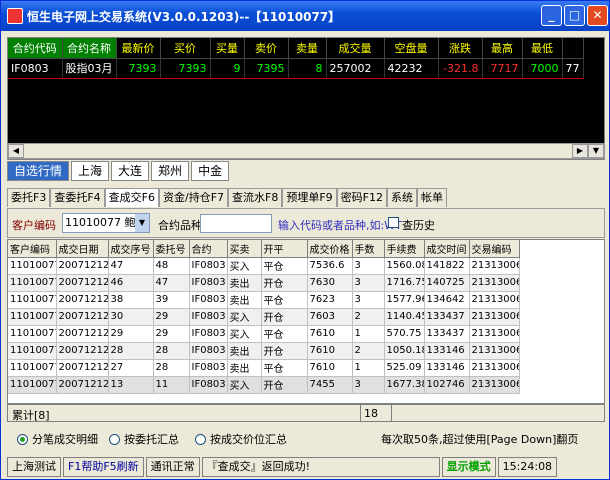  Describe the element at coordinates (90, 171) in the screenshot. I see `market-tab: 上海` at that location.